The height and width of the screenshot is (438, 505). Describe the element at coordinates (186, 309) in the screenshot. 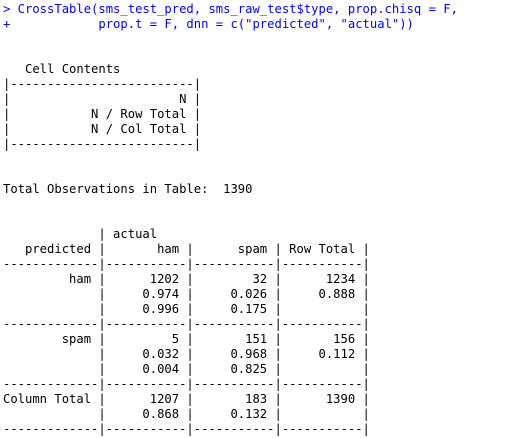

I see `table-row-ham-col-prop: | 0.996 | 0.175 | |` at that location.